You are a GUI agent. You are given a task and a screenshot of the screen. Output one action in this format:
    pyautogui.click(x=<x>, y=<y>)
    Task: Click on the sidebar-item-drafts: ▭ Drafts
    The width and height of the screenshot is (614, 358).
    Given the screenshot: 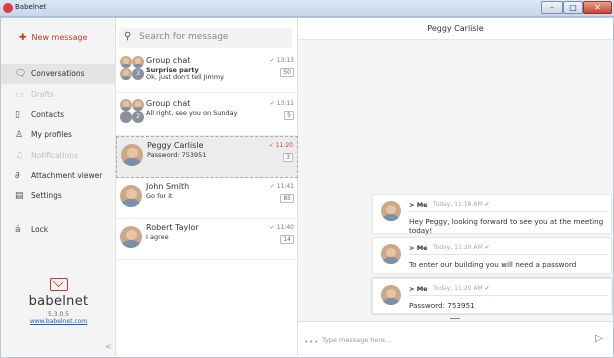 What is the action you would take?
    pyautogui.click(x=58, y=95)
    